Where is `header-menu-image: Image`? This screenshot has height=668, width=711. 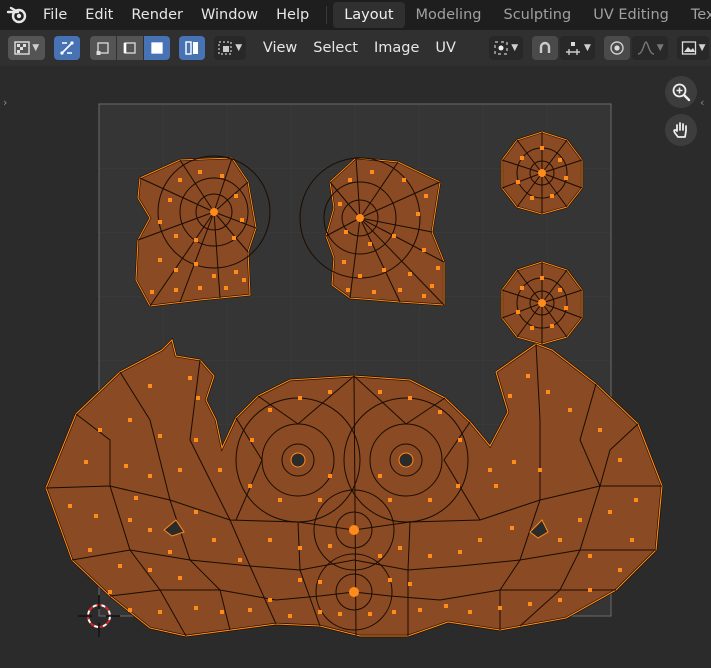 header-menu-image: Image is located at coordinates (396, 48).